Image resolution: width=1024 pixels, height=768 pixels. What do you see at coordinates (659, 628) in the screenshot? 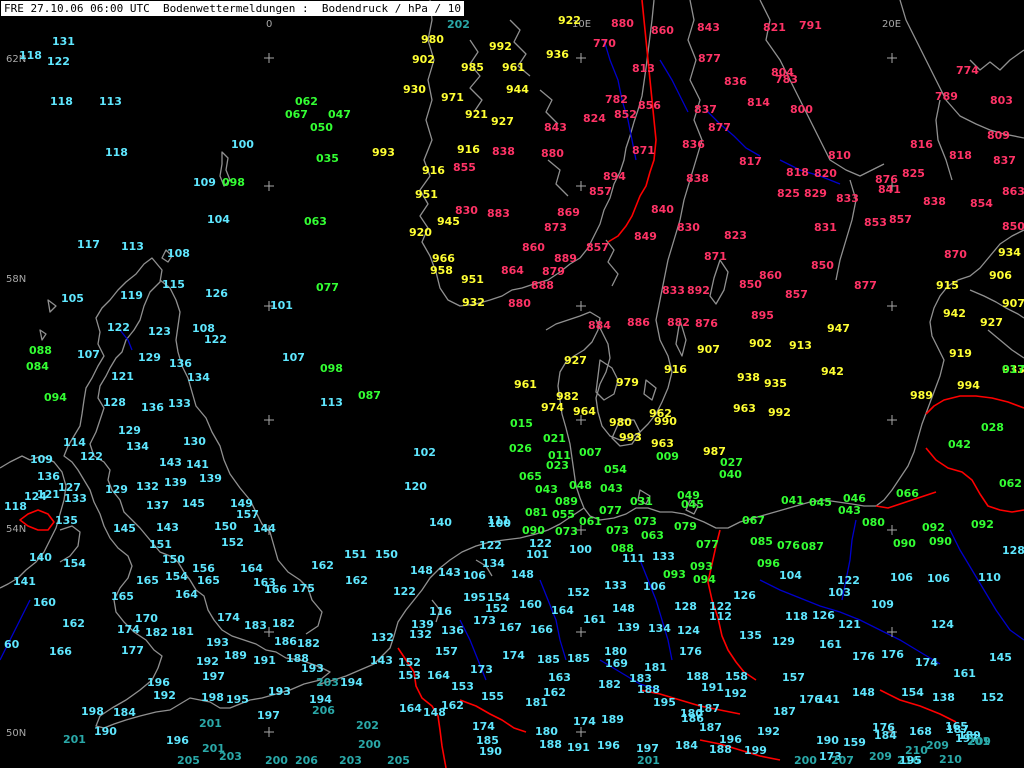
I see `station-pressure-value: 134` at bounding box center [659, 628].